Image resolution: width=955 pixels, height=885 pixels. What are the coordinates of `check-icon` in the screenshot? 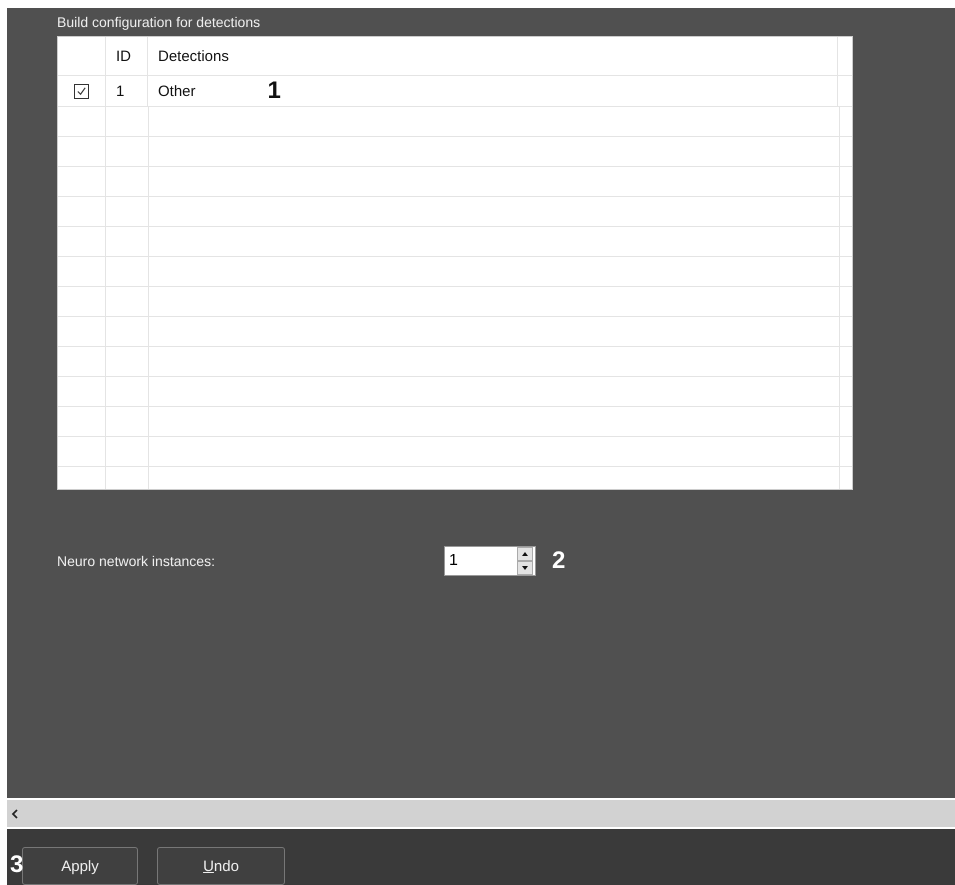 It's located at (81, 91).